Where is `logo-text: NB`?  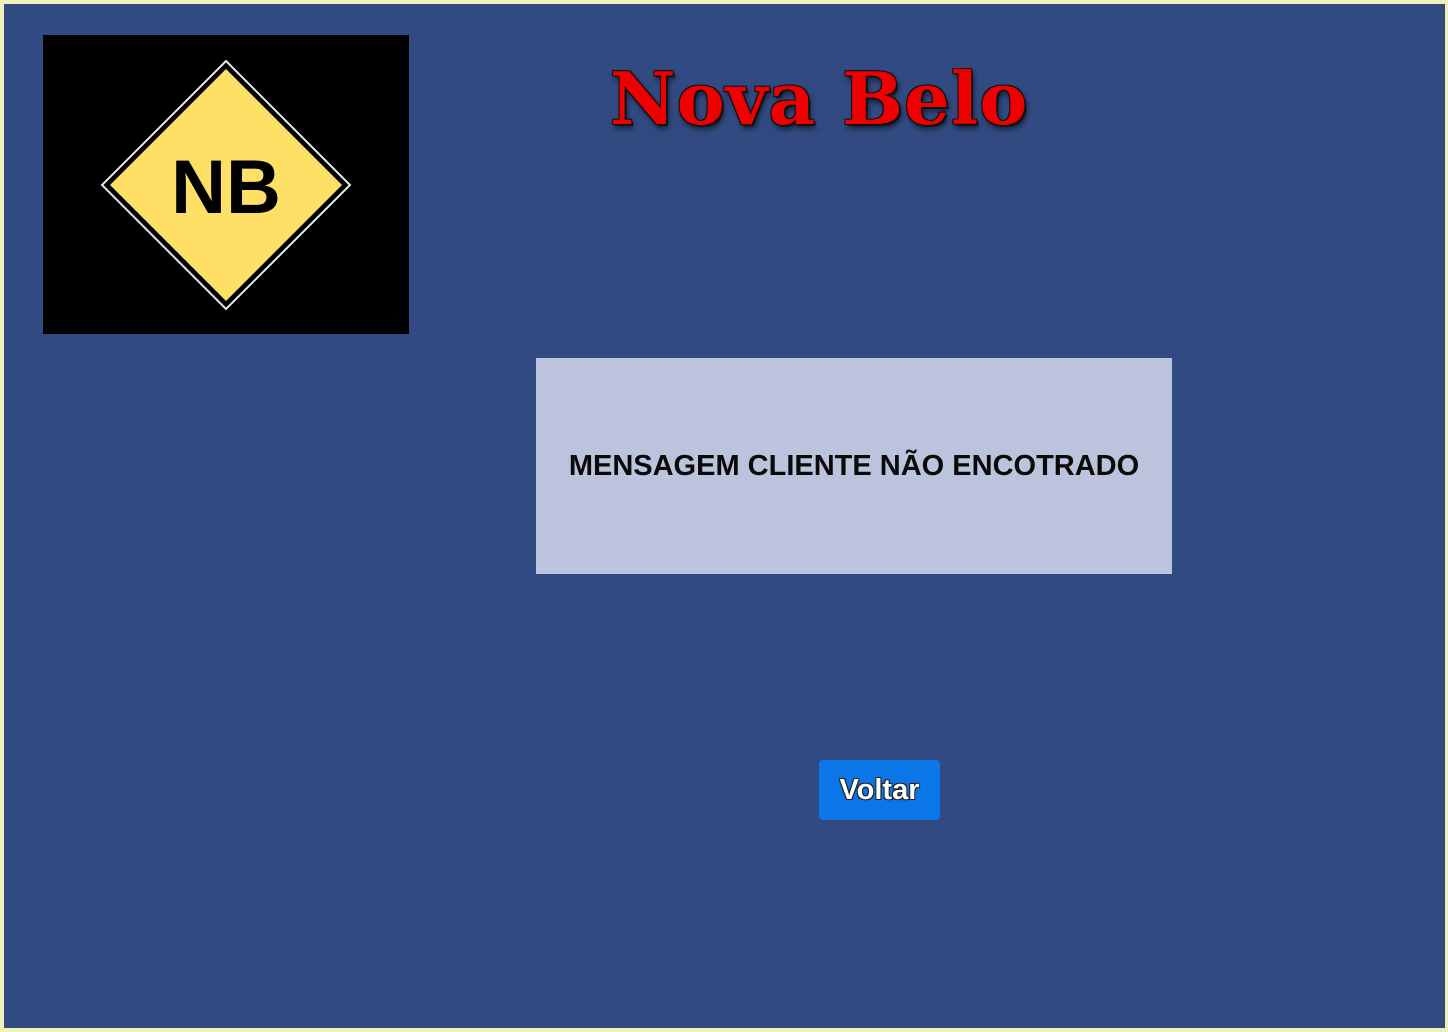 logo-text: NB is located at coordinates (226, 187).